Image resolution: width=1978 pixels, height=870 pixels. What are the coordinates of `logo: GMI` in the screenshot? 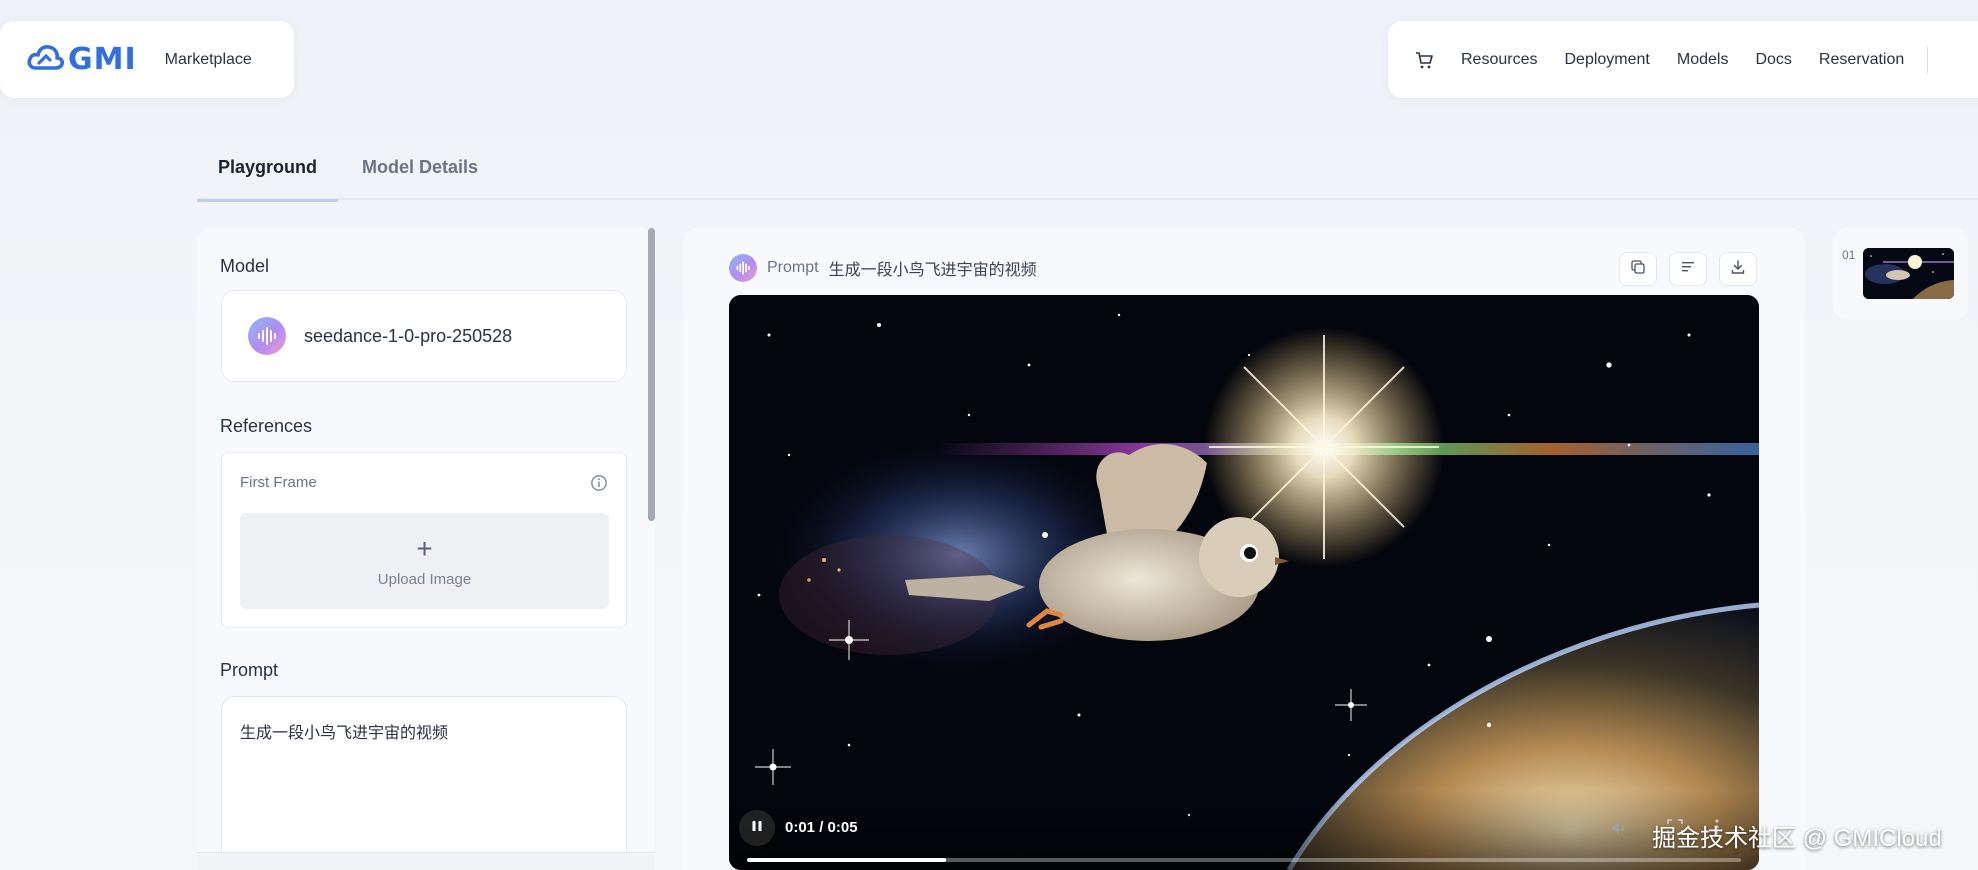 It's located at (81, 59).